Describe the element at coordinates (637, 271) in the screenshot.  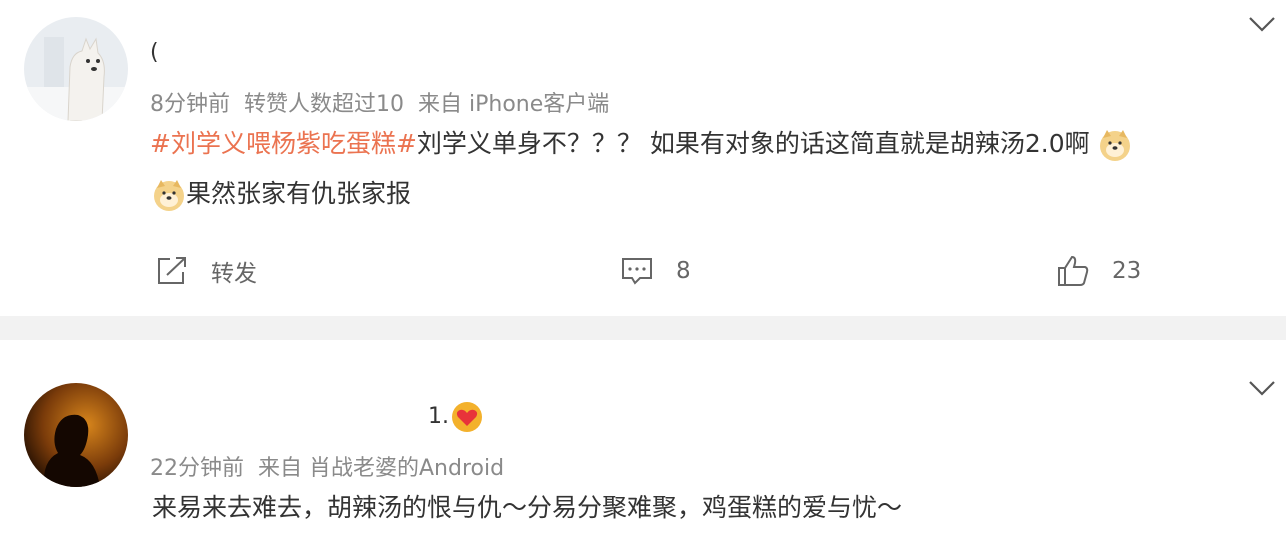
I see `comment-icon` at that location.